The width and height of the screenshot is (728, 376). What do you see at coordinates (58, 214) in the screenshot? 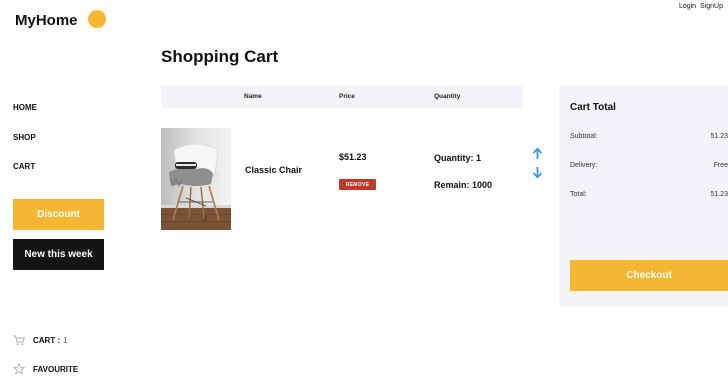
I see `discount-button: Discount` at bounding box center [58, 214].